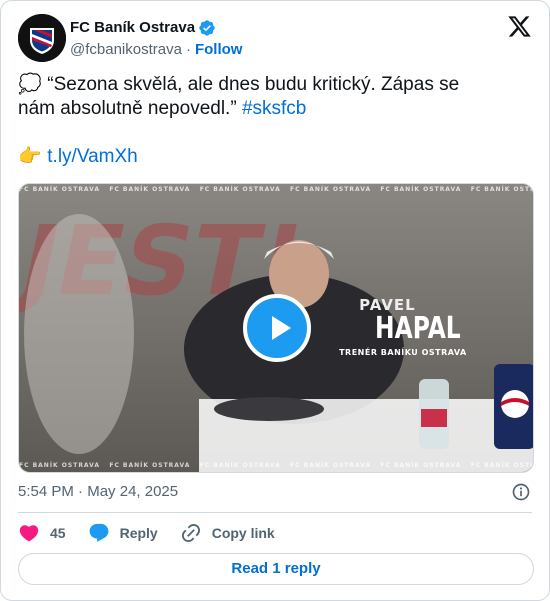 The image size is (550, 601). Describe the element at coordinates (98, 532) in the screenshot. I see `reply-bubble-icon` at that location.